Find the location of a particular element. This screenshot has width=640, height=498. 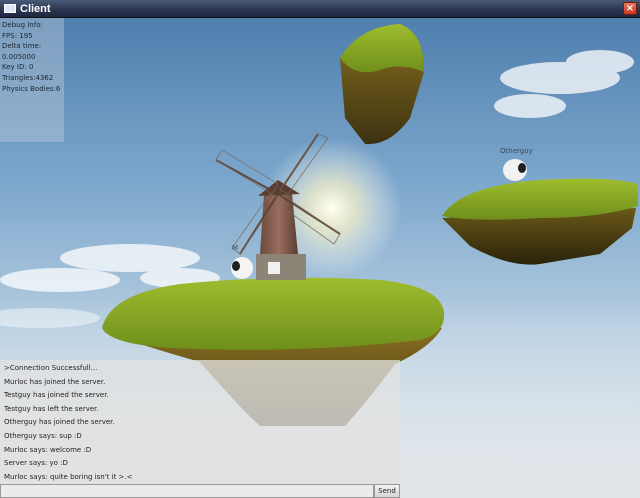

debug-line: 0.005000 is located at coordinates (19, 56).